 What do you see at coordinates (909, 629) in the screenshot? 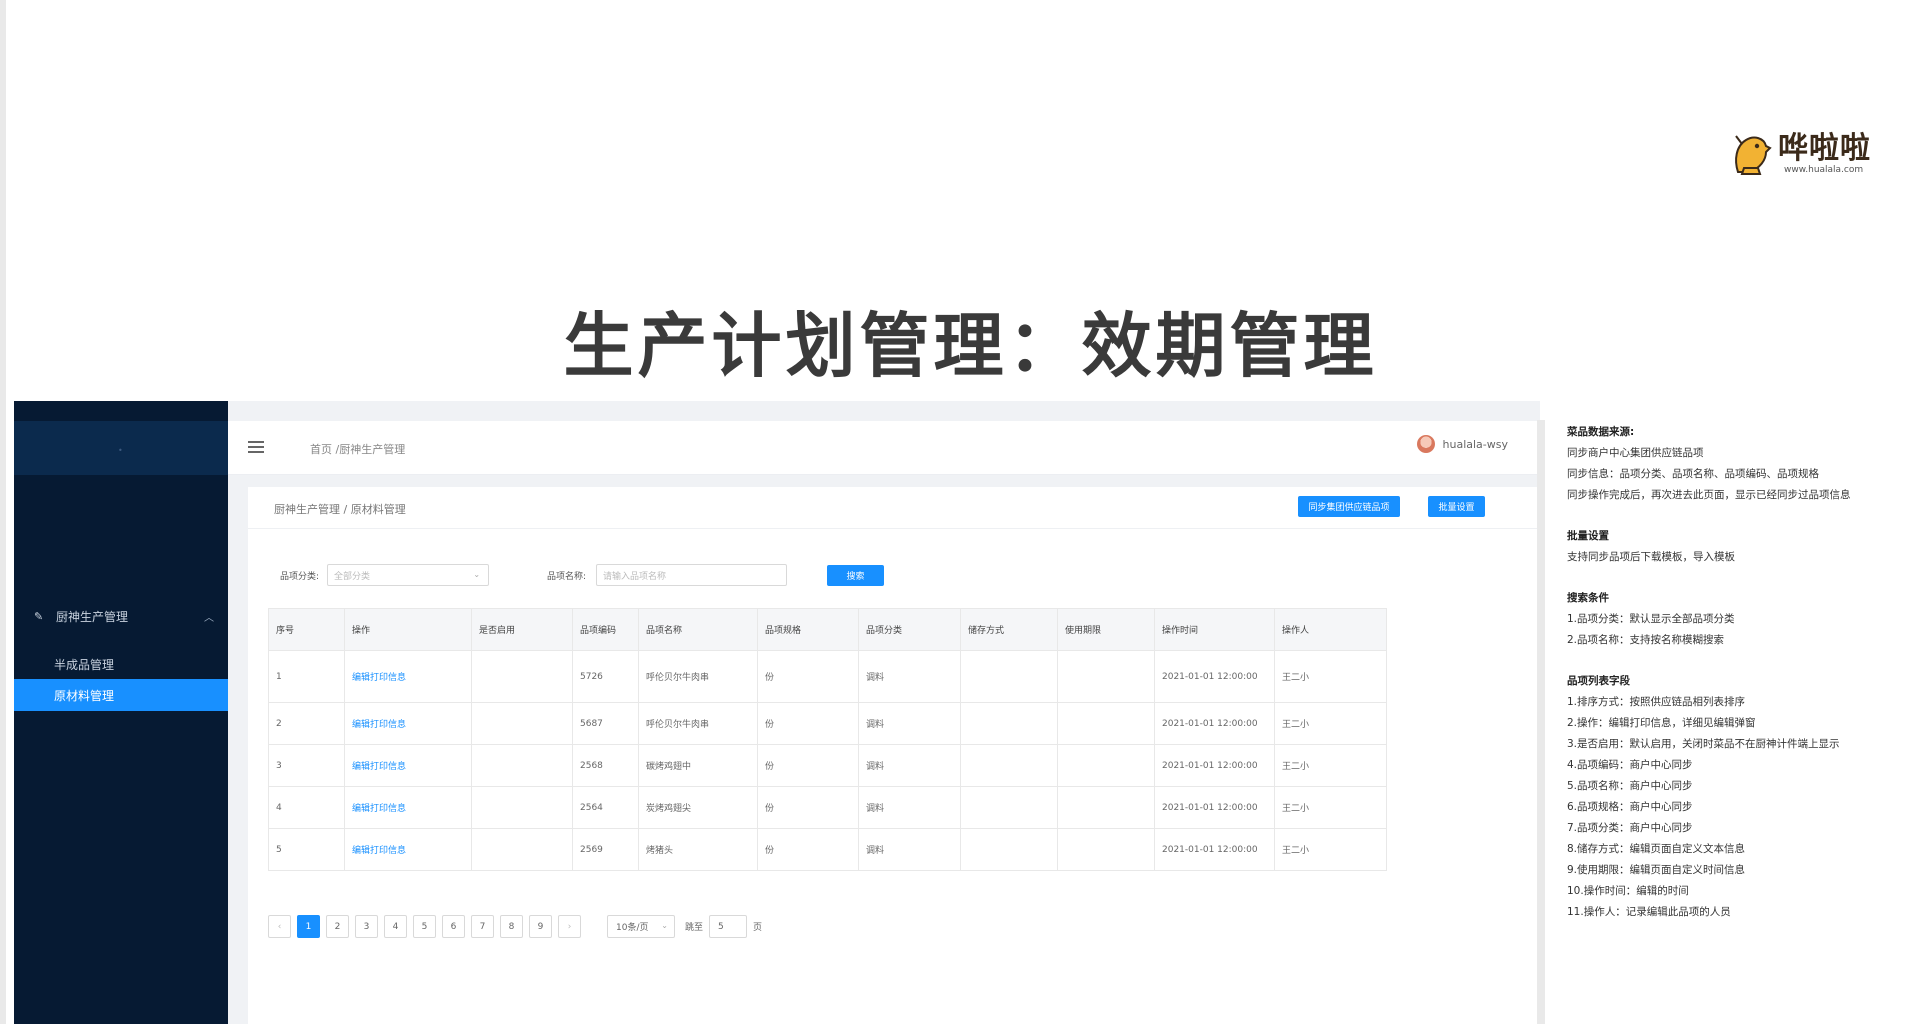
I see `column-header: 品项分类` at bounding box center [909, 629].